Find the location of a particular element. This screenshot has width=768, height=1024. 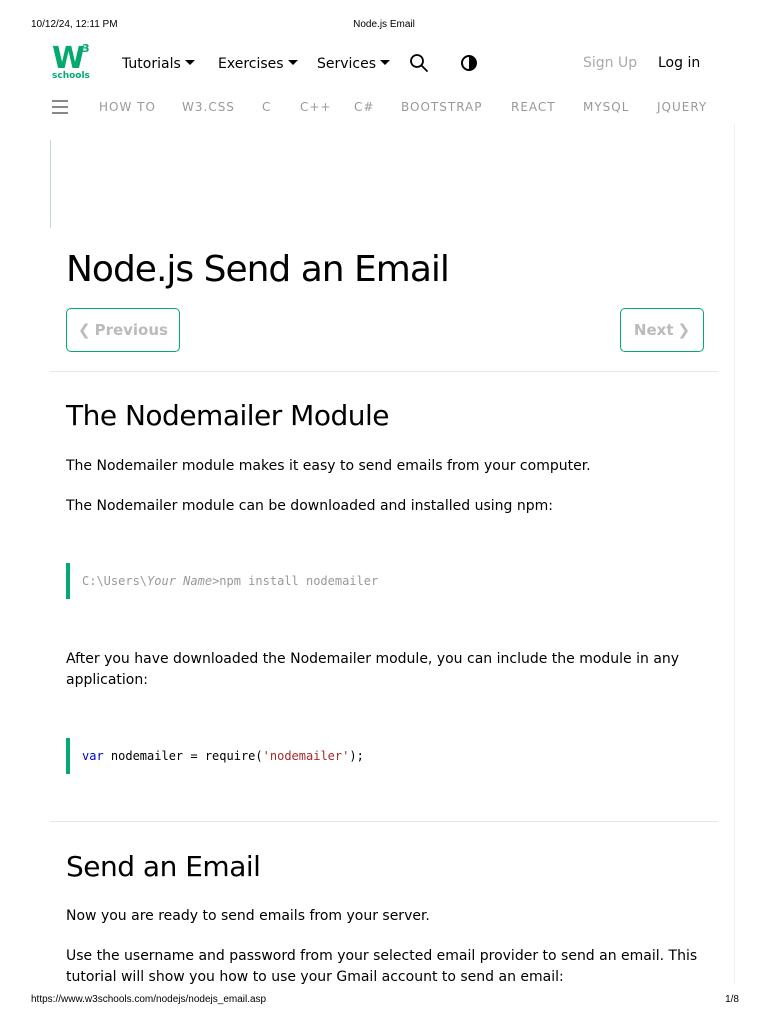

code-placeholder: Your Name is located at coordinates (180, 581).